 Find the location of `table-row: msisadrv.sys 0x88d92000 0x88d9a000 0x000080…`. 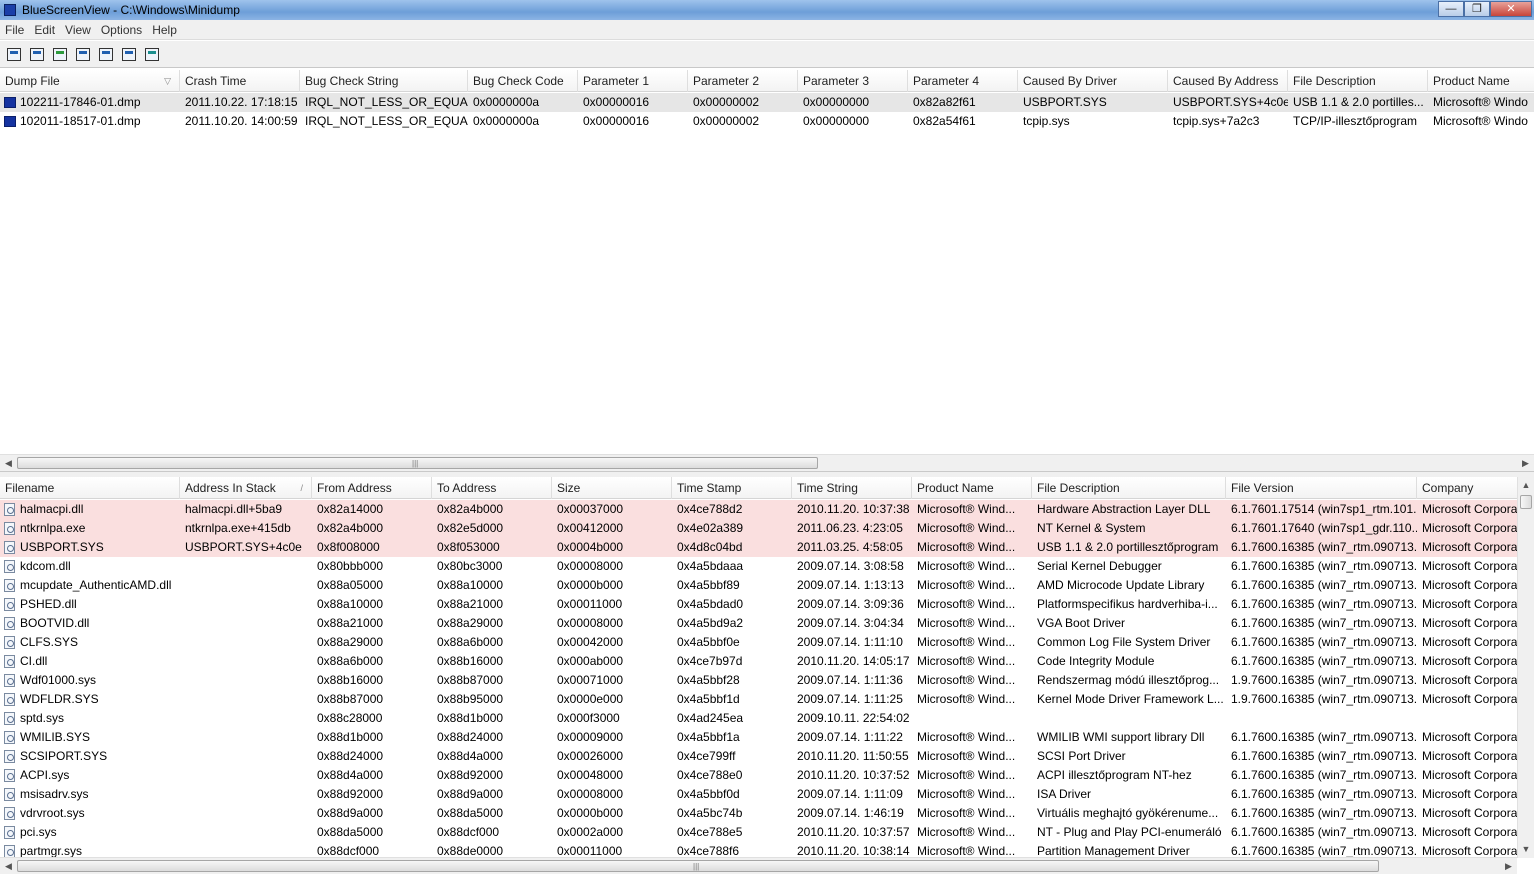

table-row: msisadrv.sys 0x88d92000 0x88d9a000 0x000080… is located at coordinates (758, 794).